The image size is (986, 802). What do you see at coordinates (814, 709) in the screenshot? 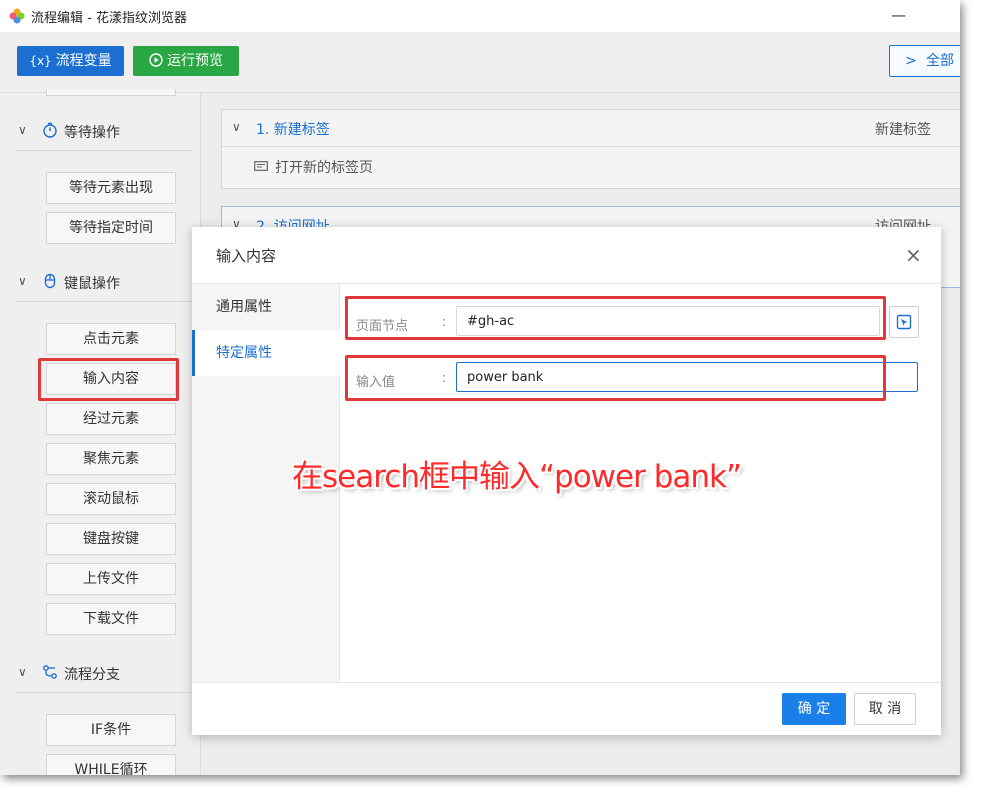
I see `confirm-button: 确 定` at bounding box center [814, 709].